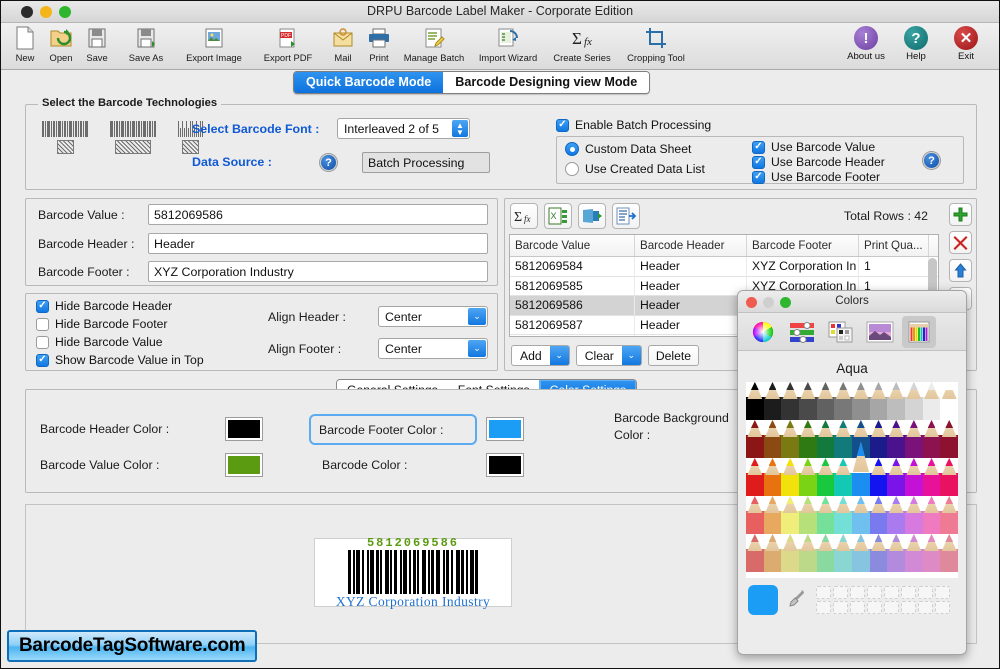  Describe the element at coordinates (101, 324) in the screenshot. I see `hide-barcode-footer-row: Hide Barcode Footer` at that location.